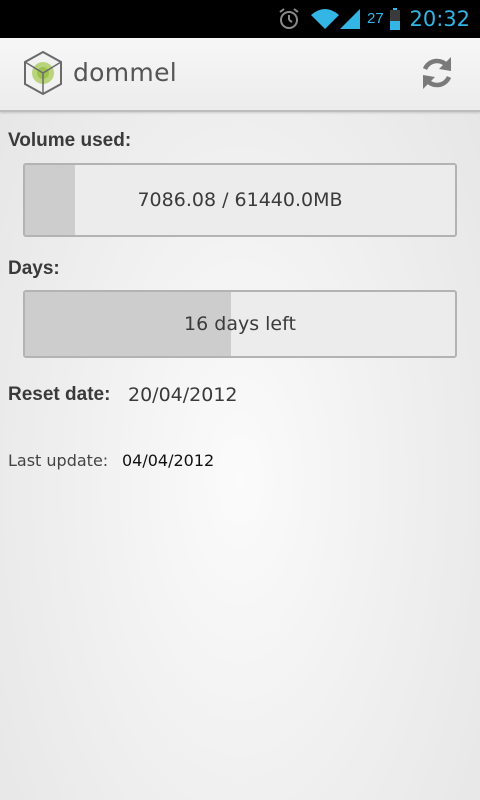 The image size is (480, 800). What do you see at coordinates (395, 19) in the screenshot?
I see `battery-icon` at bounding box center [395, 19].